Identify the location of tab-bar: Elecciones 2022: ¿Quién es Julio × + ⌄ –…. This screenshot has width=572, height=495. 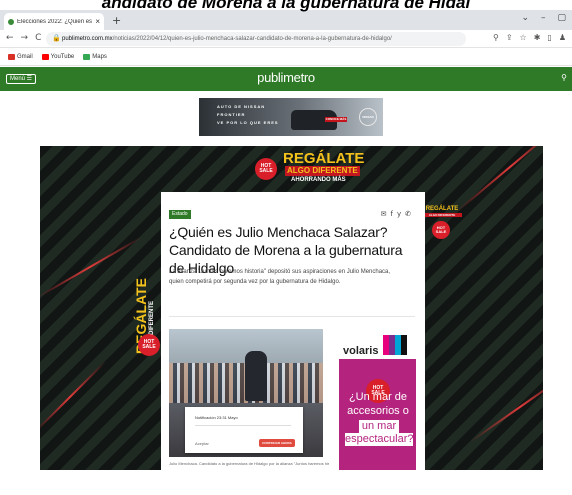
(286, 20).